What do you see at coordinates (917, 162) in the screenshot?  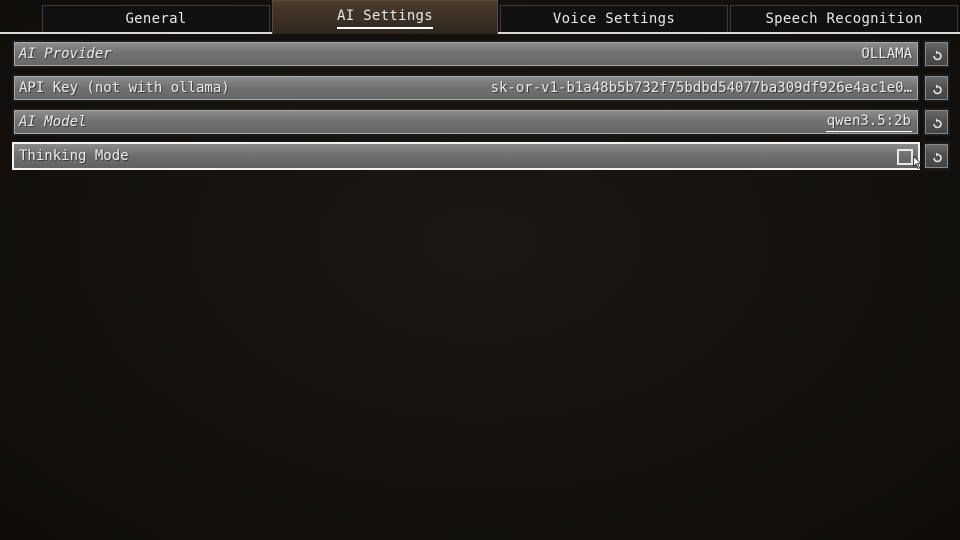 I see `mouse-cursor-icon` at bounding box center [917, 162].